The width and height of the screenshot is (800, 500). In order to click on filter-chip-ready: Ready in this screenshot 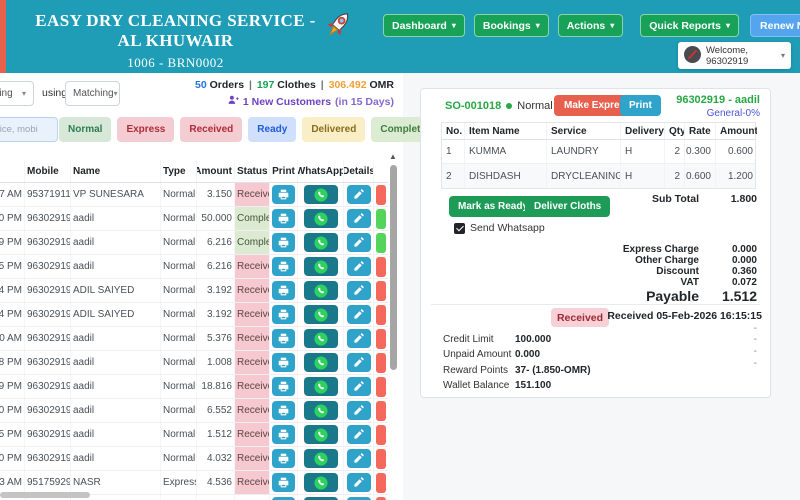, I will do `click(272, 129)`.